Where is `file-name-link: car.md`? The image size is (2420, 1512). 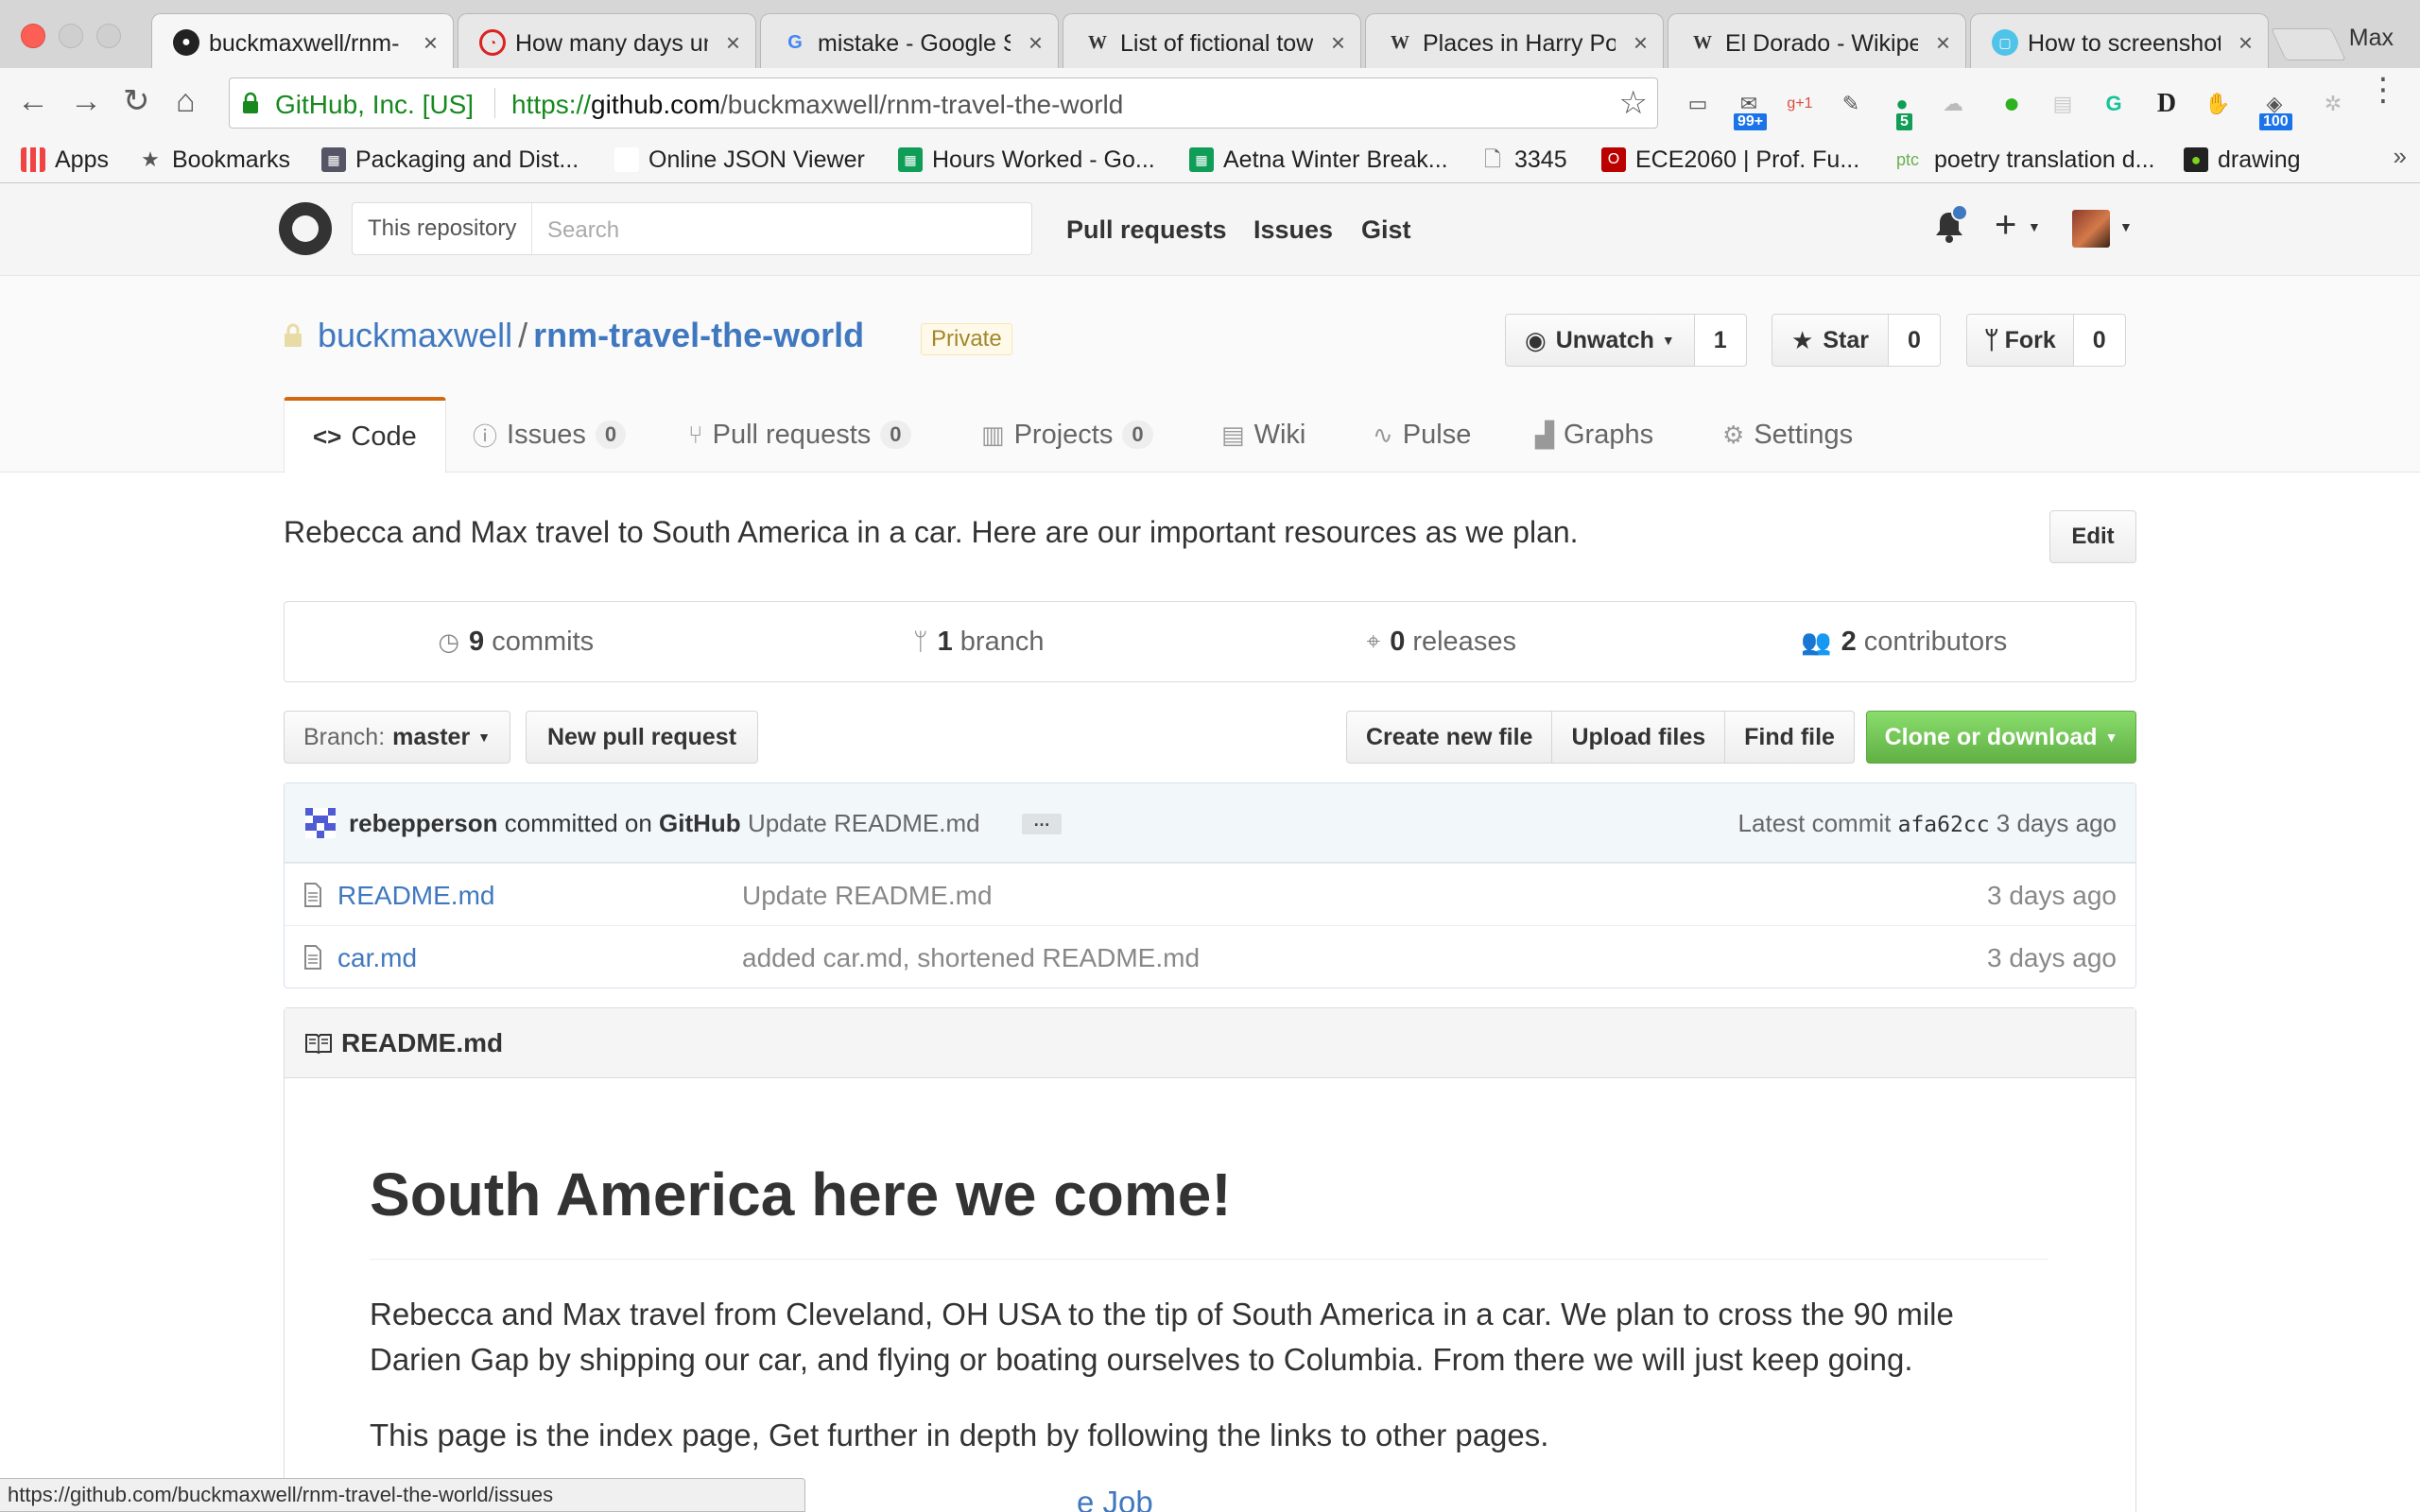 file-name-link: car.md is located at coordinates (377, 958).